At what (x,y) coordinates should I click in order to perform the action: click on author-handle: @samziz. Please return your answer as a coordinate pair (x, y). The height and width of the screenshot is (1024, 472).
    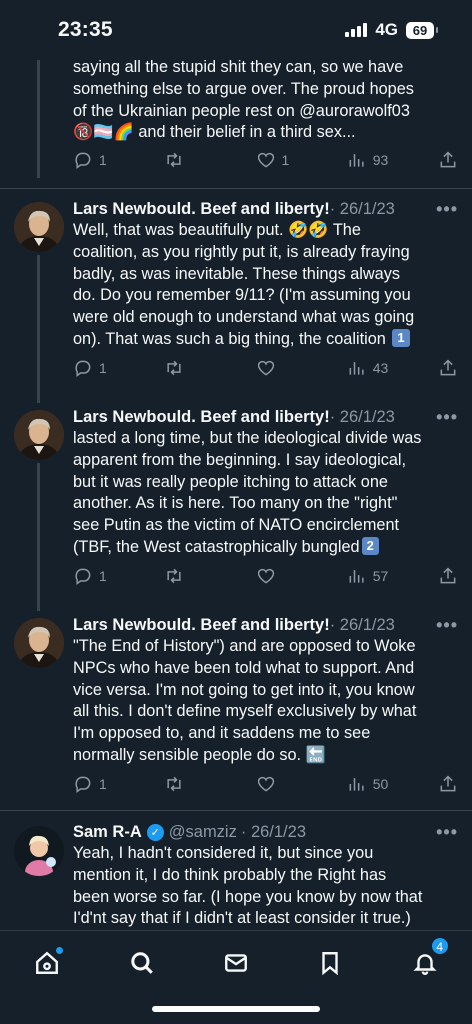
    Looking at the image, I should click on (203, 832).